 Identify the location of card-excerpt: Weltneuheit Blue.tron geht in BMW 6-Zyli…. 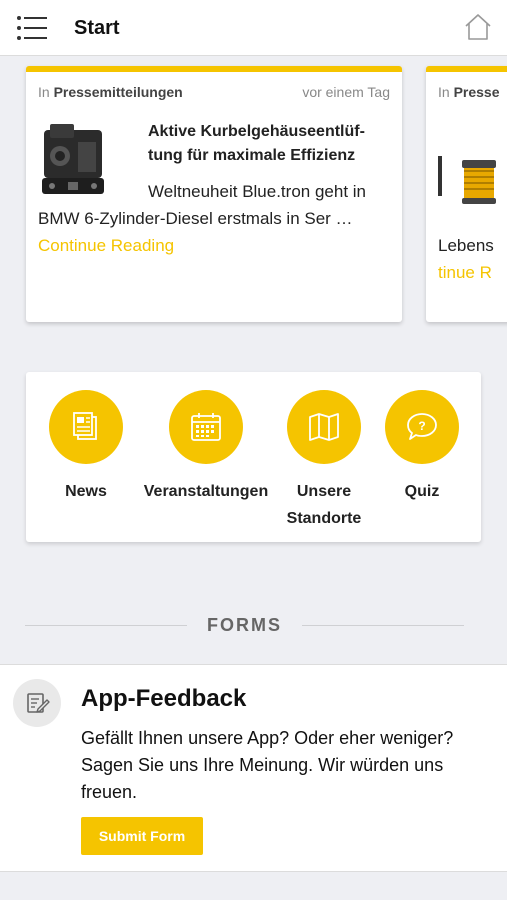
(214, 218).